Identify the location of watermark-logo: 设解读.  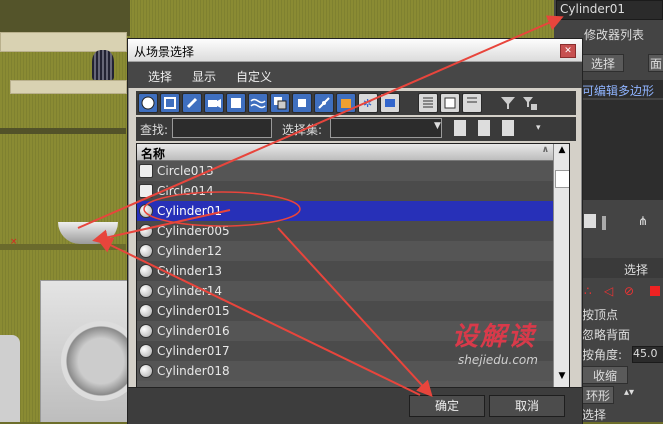
(494, 337).